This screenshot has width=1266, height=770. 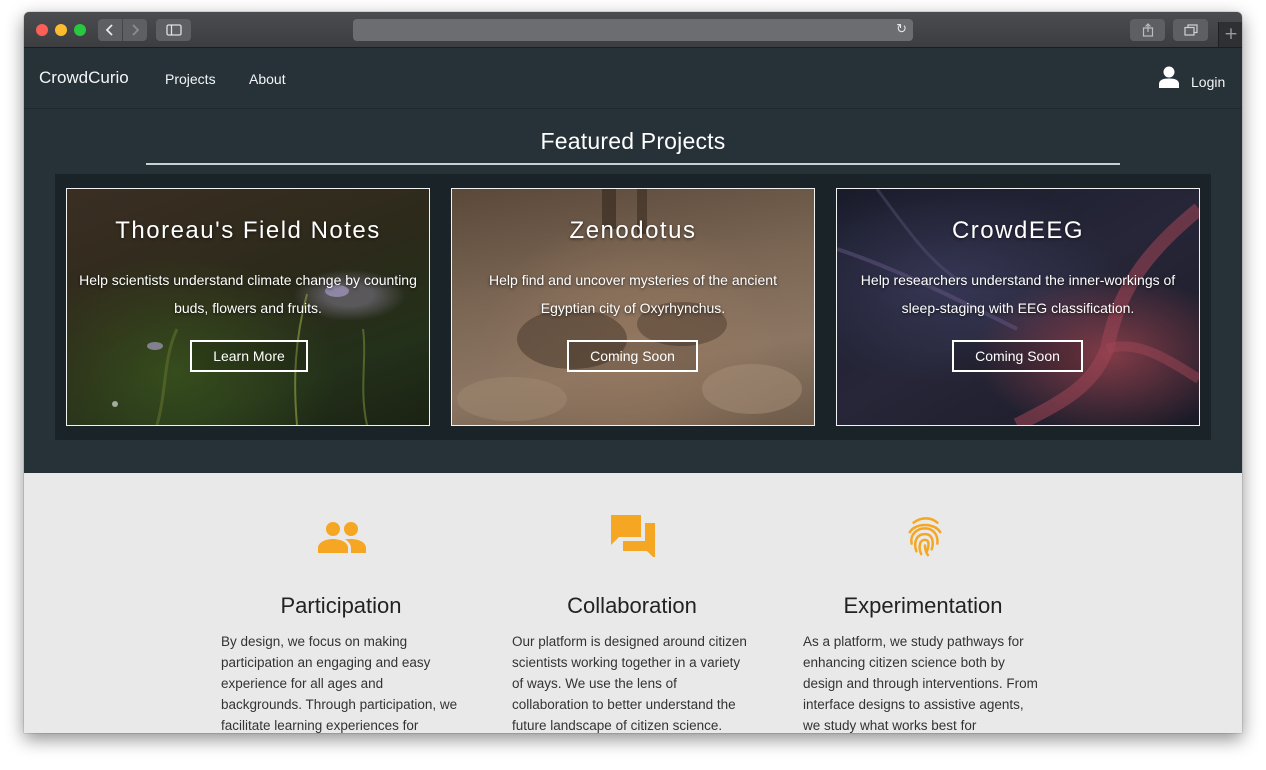 I want to click on card-title: CrowdEEG, so click(x=1018, y=230).